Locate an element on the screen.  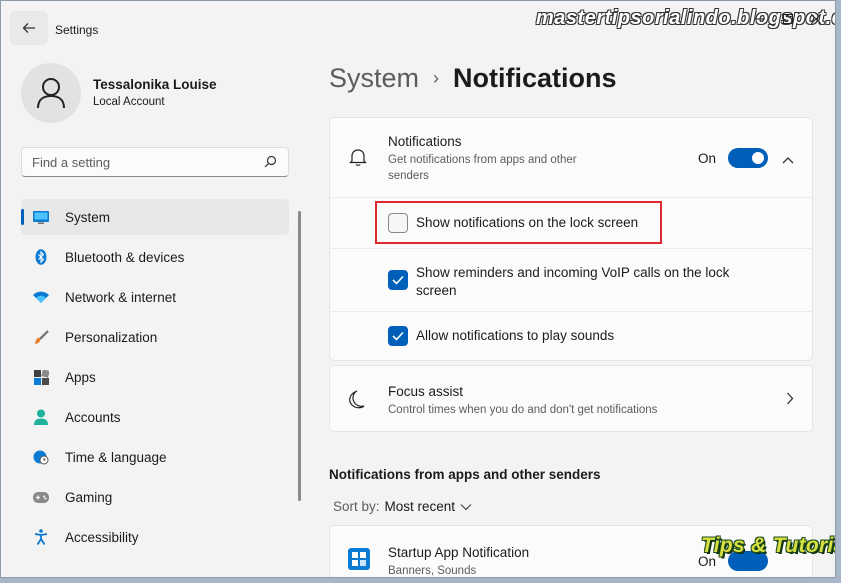
notifications-toggle-label: On is located at coordinates (706, 158).